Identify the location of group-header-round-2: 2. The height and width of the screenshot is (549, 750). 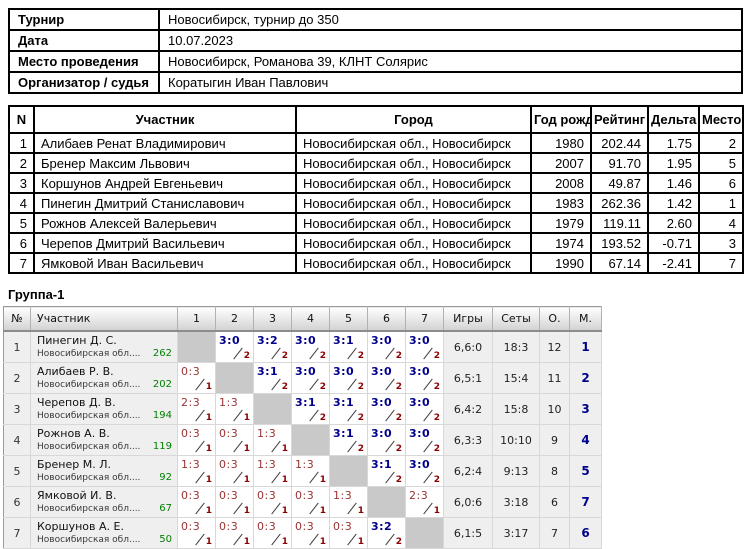
(234, 319).